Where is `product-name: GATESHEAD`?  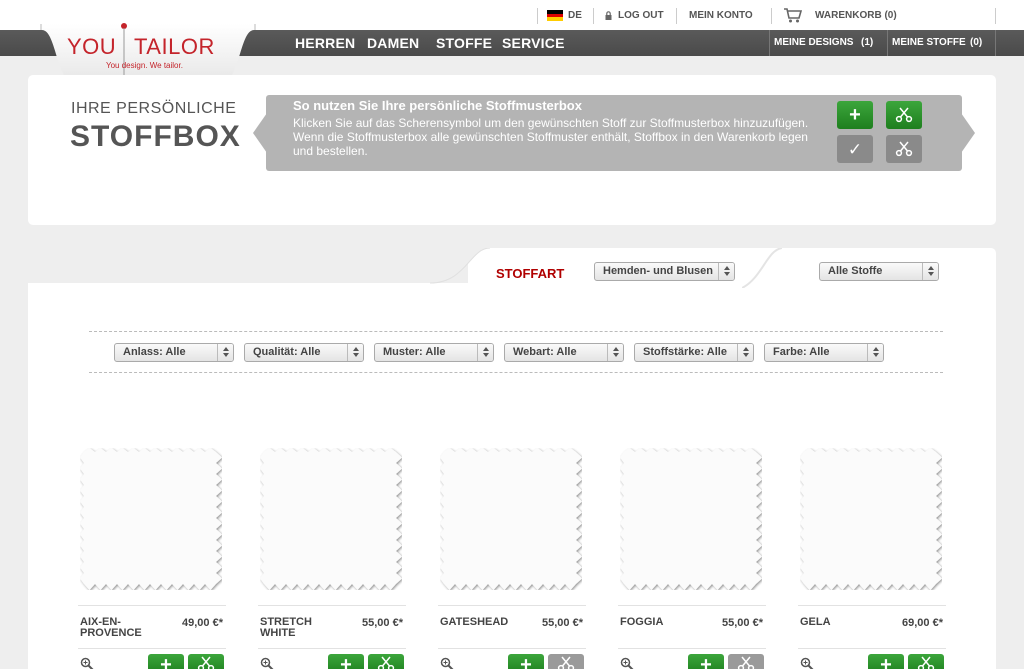
product-name: GATESHEAD is located at coordinates (474, 622).